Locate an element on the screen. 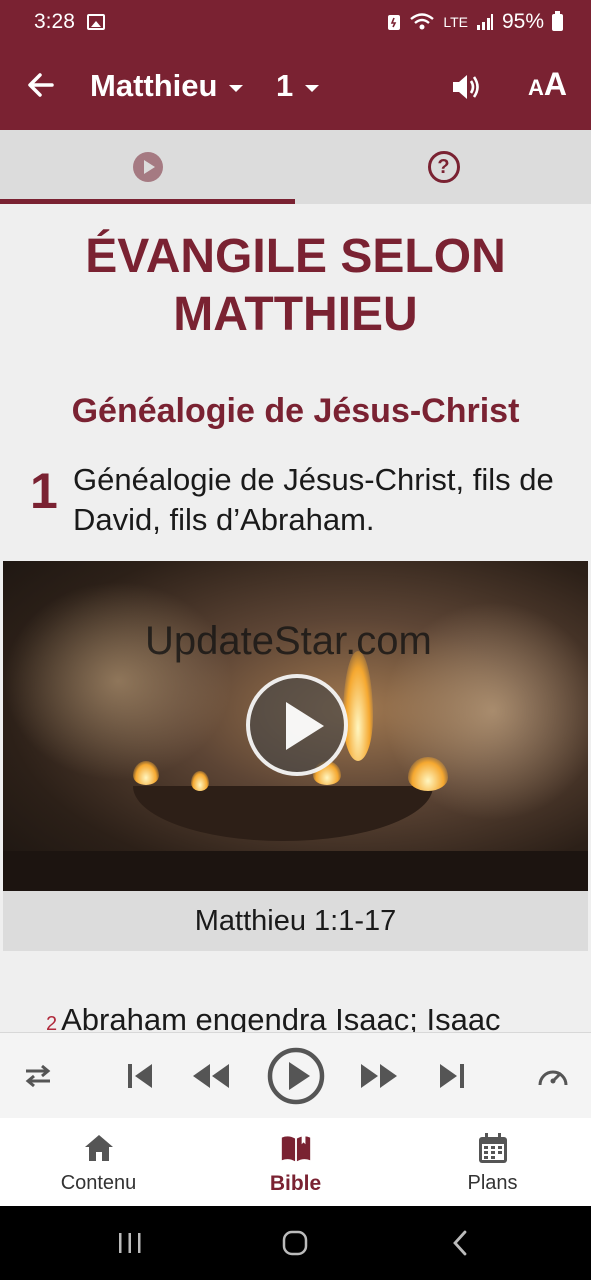 This screenshot has height=1280, width=591. watermark: UpdateStar.com is located at coordinates (288, 641).